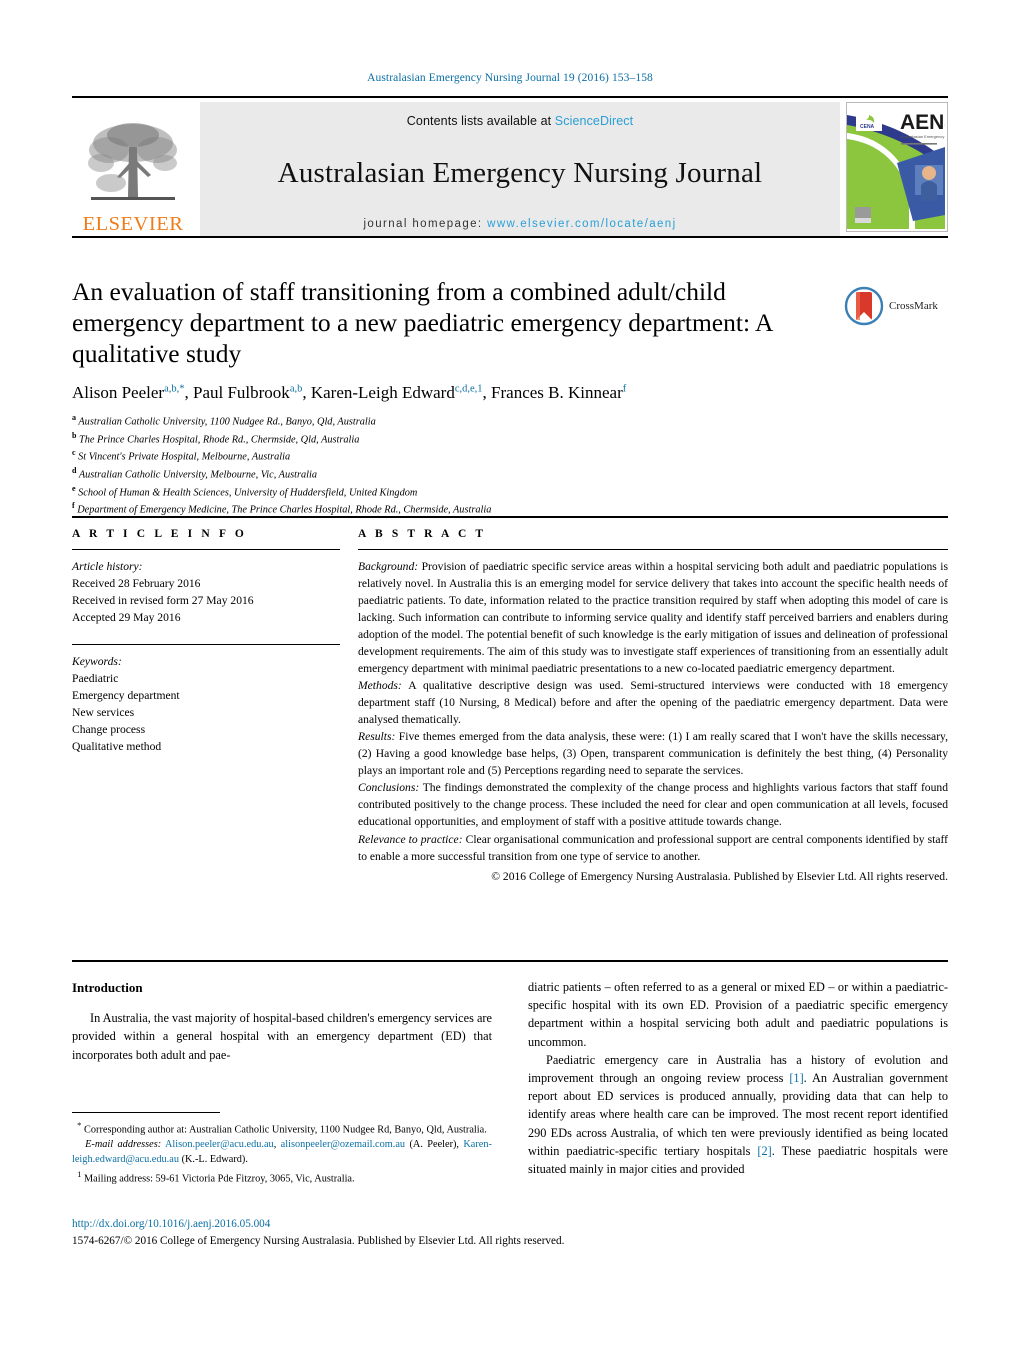 This screenshot has width=1020, height=1351. Describe the element at coordinates (74, 418) in the screenshot. I see `affiliation-mark: a` at that location.